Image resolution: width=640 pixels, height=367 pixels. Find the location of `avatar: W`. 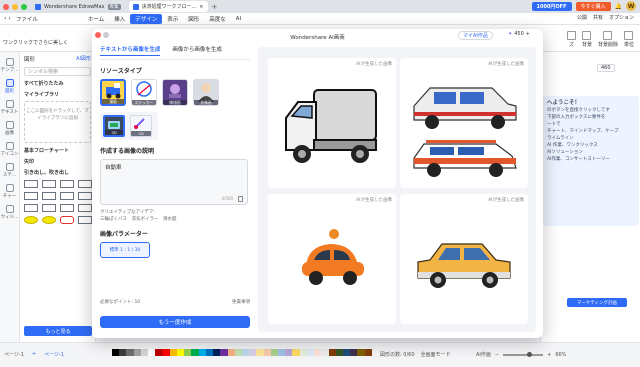

avatar: W is located at coordinates (631, 6).